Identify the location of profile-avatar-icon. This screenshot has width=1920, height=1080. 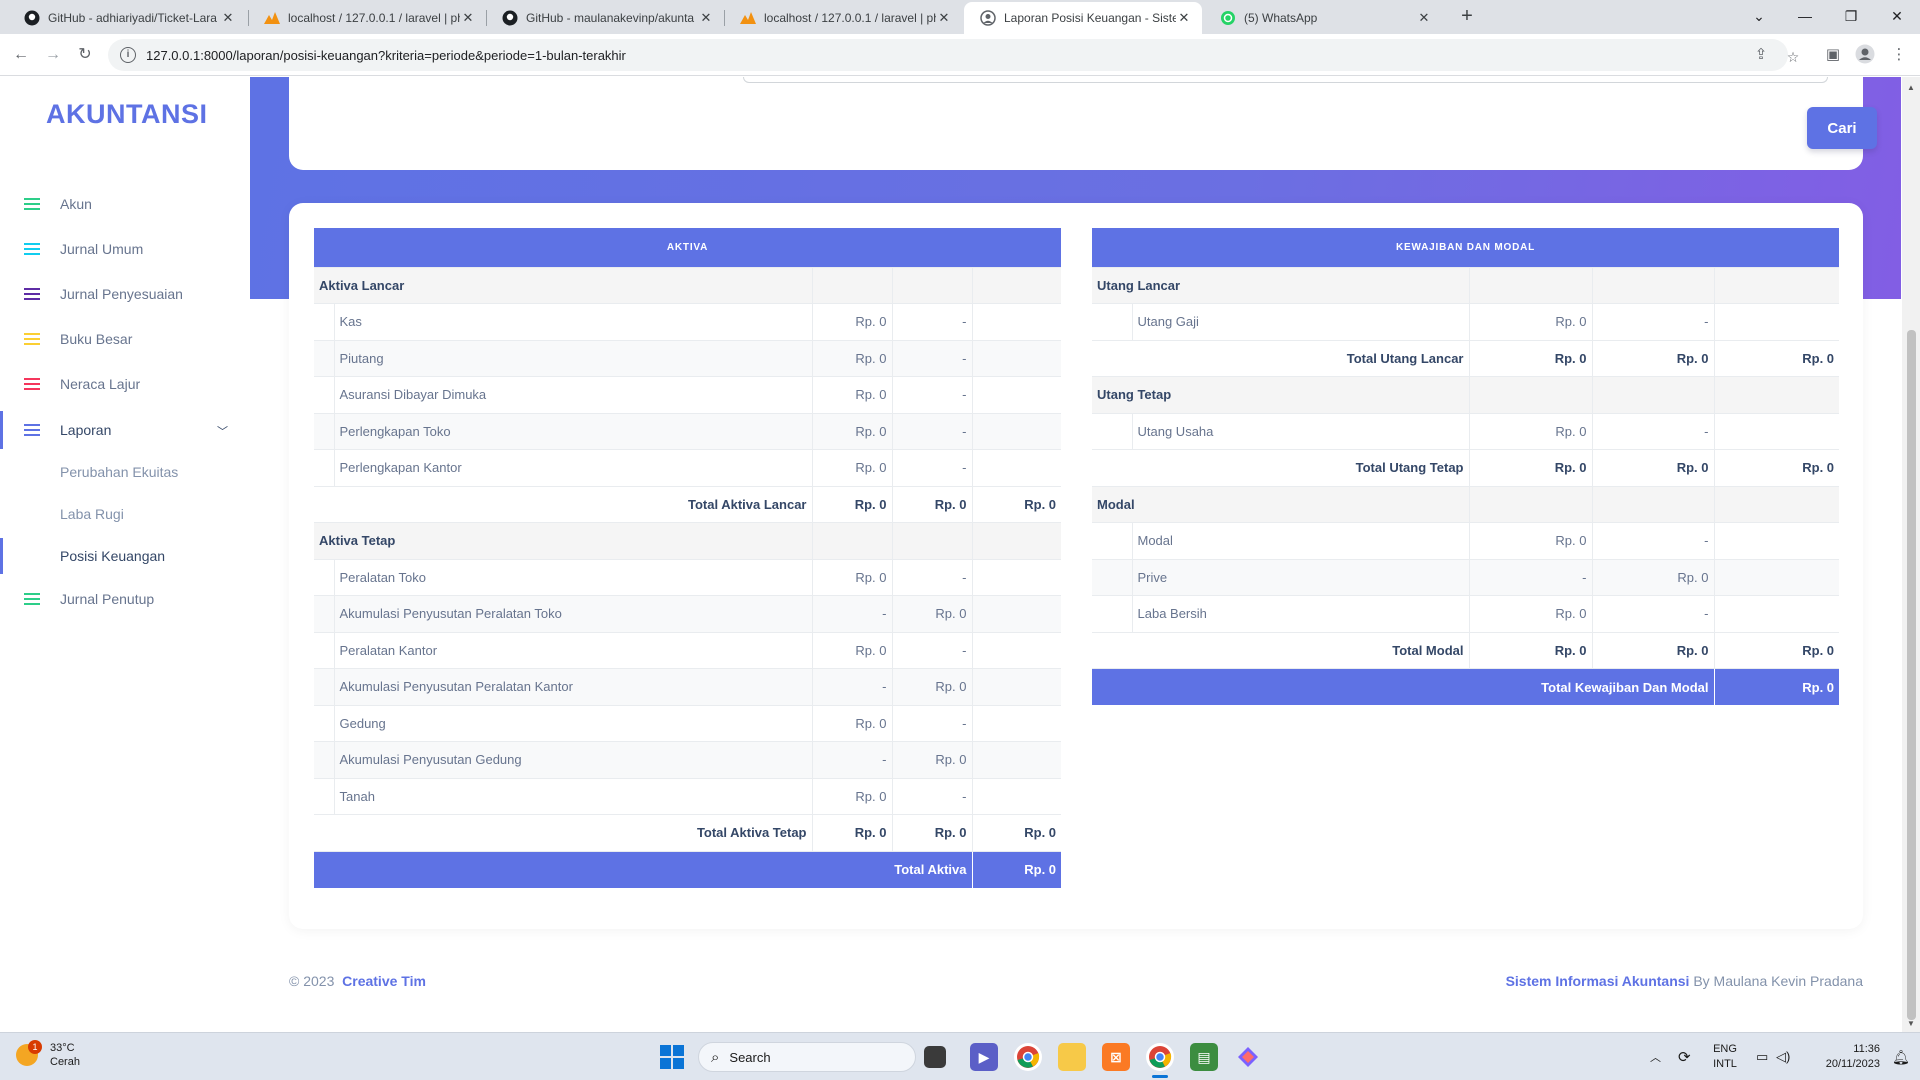
(1865, 55).